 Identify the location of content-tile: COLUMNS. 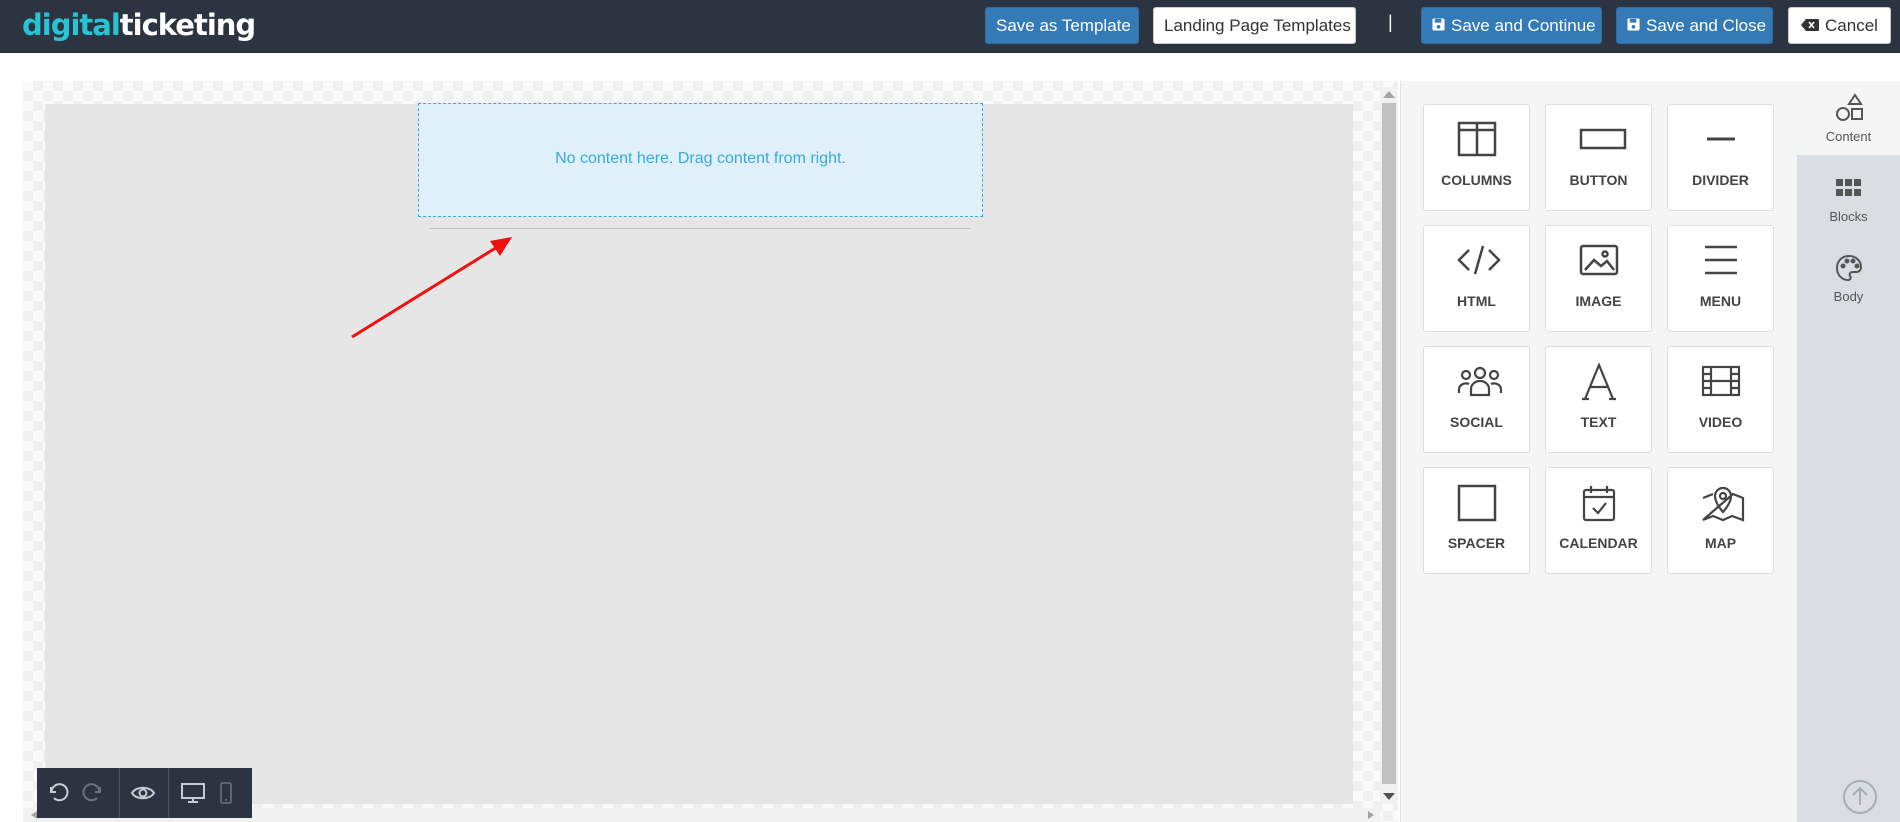
(1476, 157).